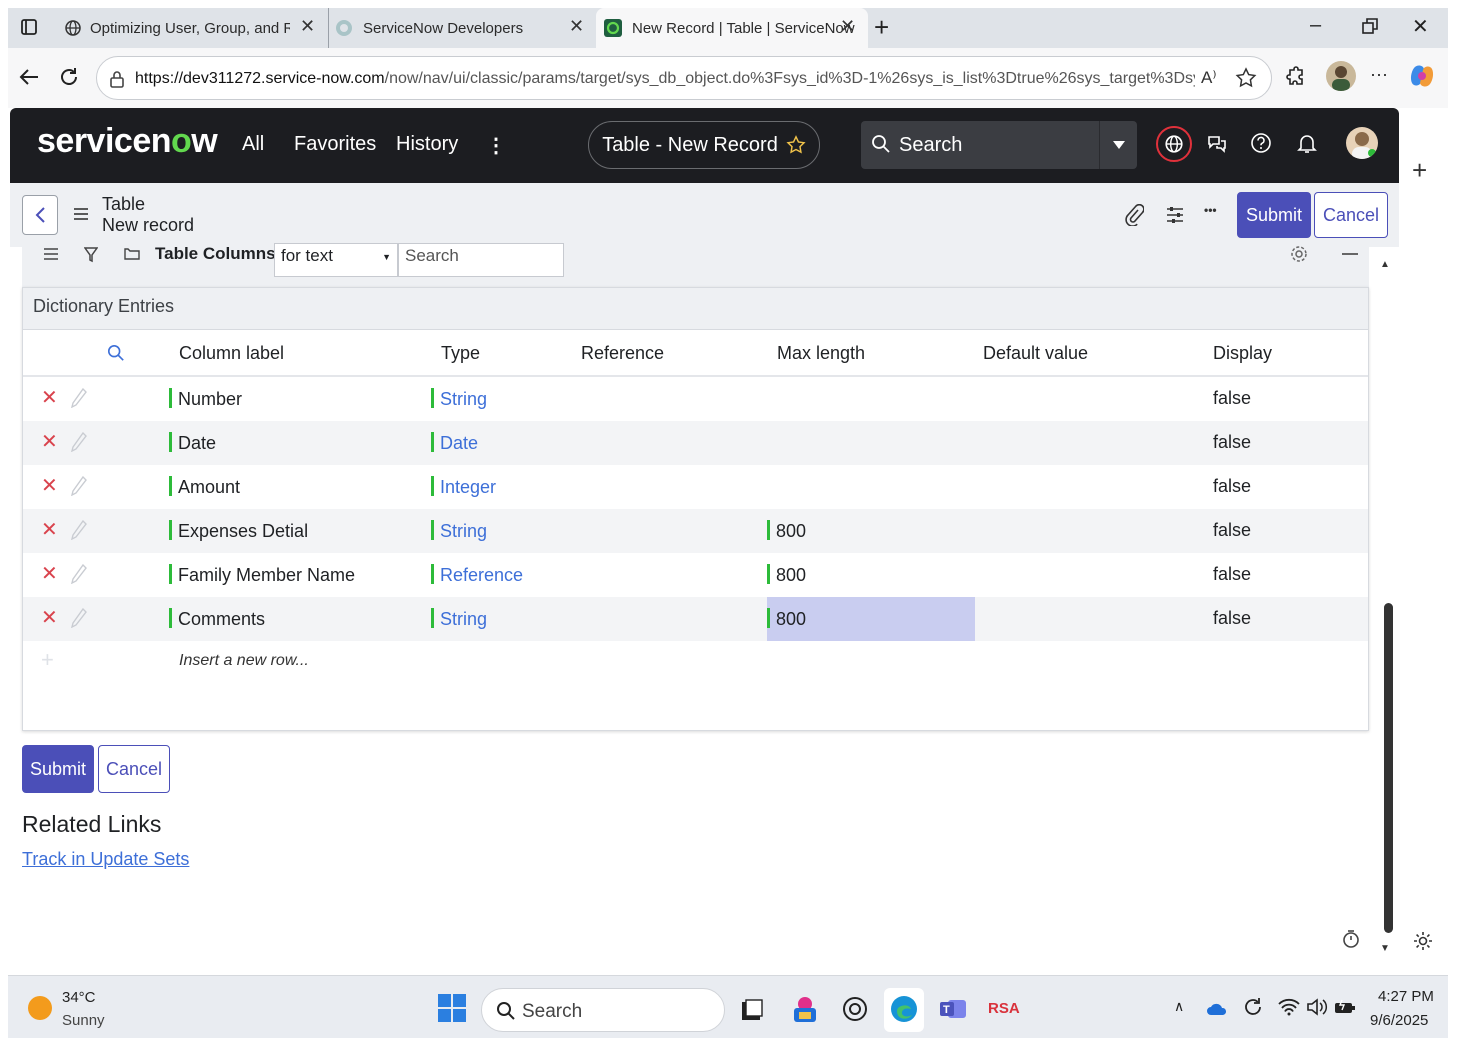  Describe the element at coordinates (127, 141) in the screenshot. I see `servicenow-logo: servicenow` at that location.